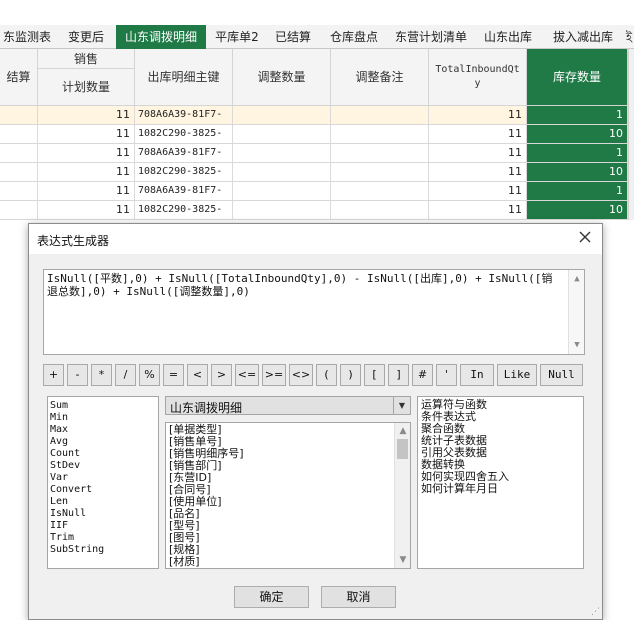  I want to click on list-item: 如何计算年月日, so click(500, 489).